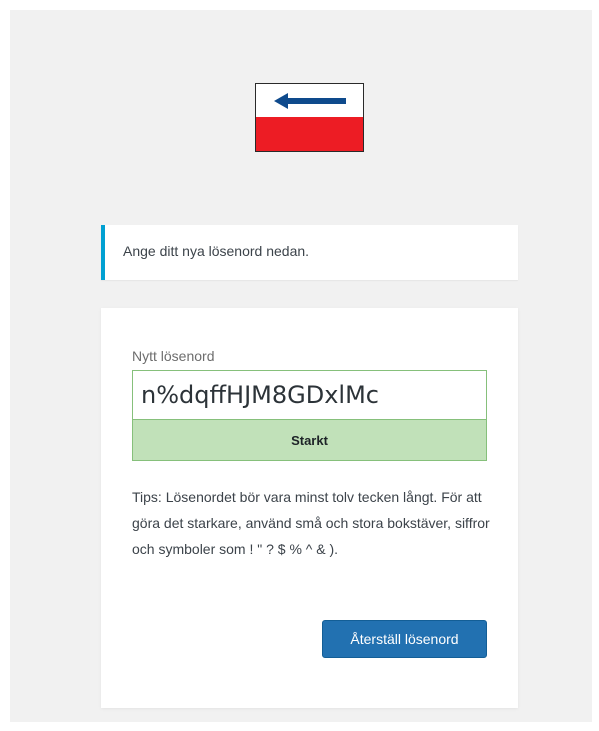  I want to click on site-logo, so click(309, 117).